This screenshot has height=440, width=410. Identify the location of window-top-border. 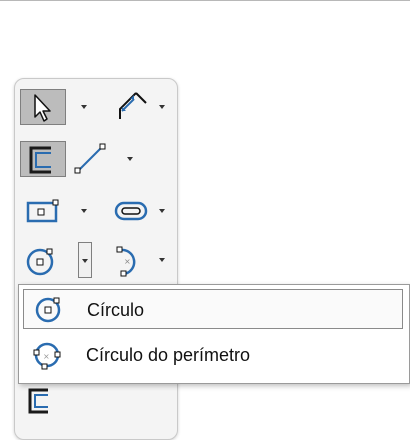
(205, 0).